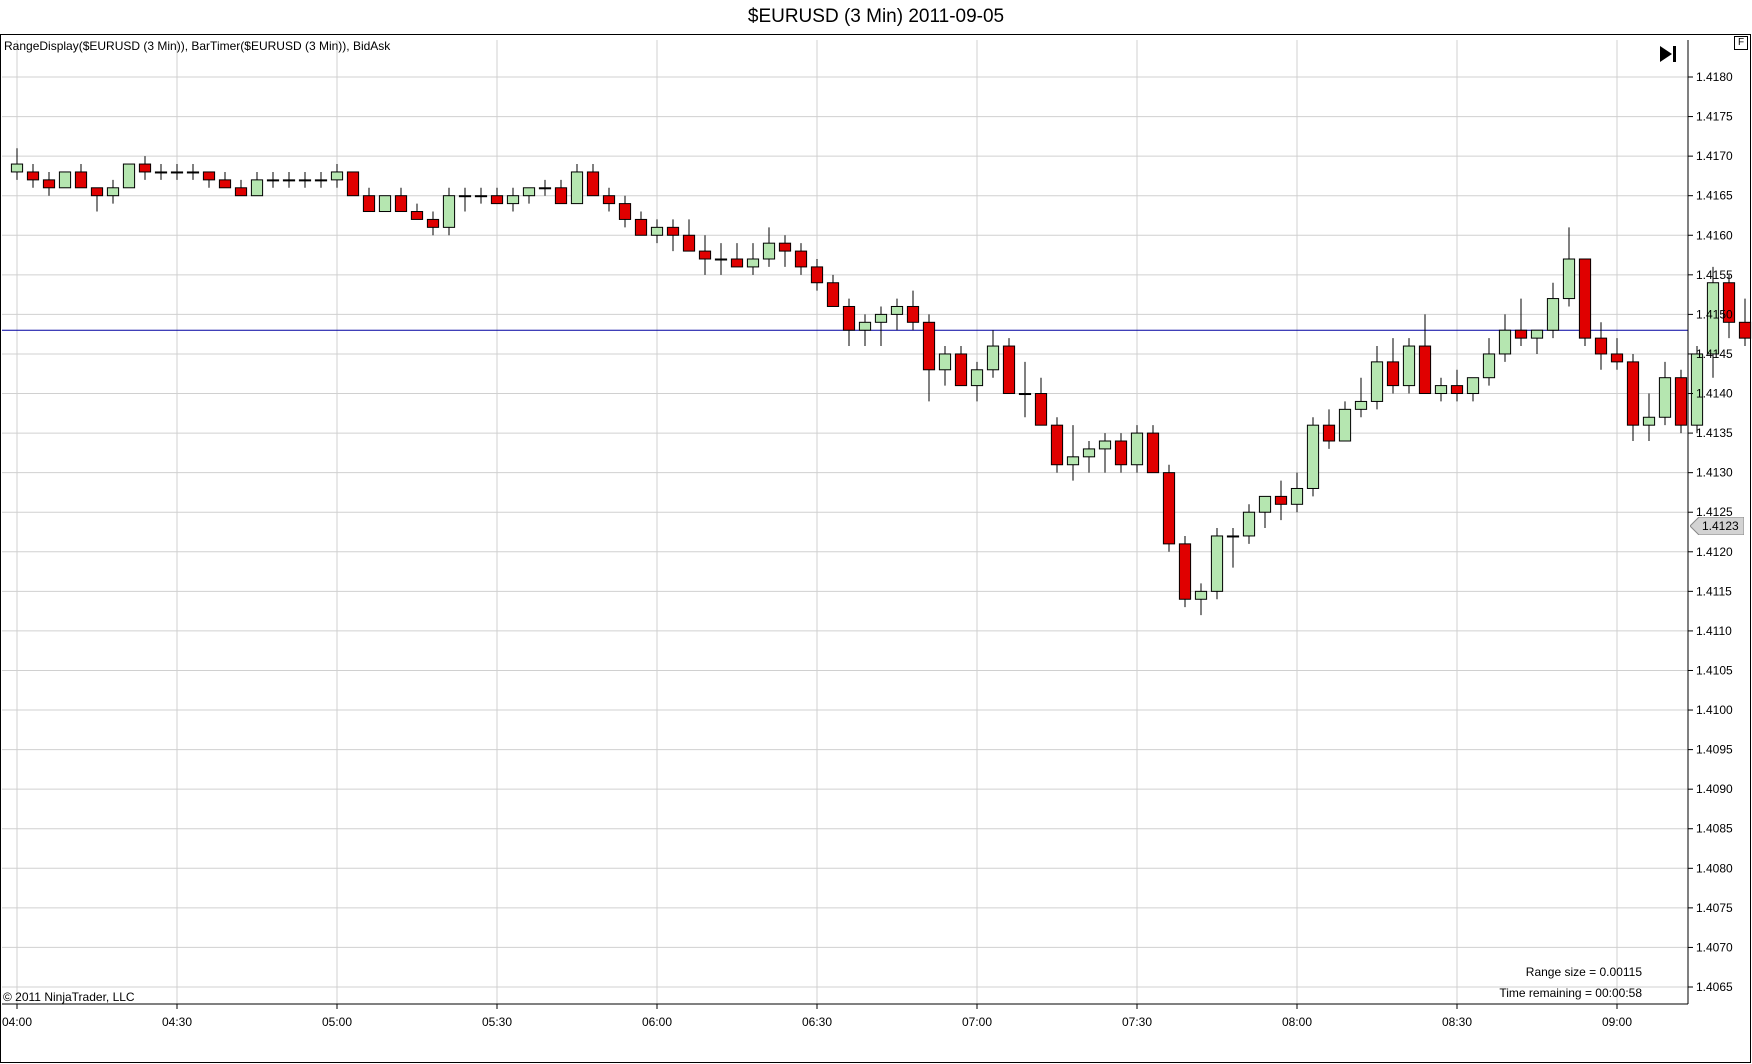 This screenshot has width=1752, height=1064. I want to click on x-tick-label: 06:00, so click(657, 1022).